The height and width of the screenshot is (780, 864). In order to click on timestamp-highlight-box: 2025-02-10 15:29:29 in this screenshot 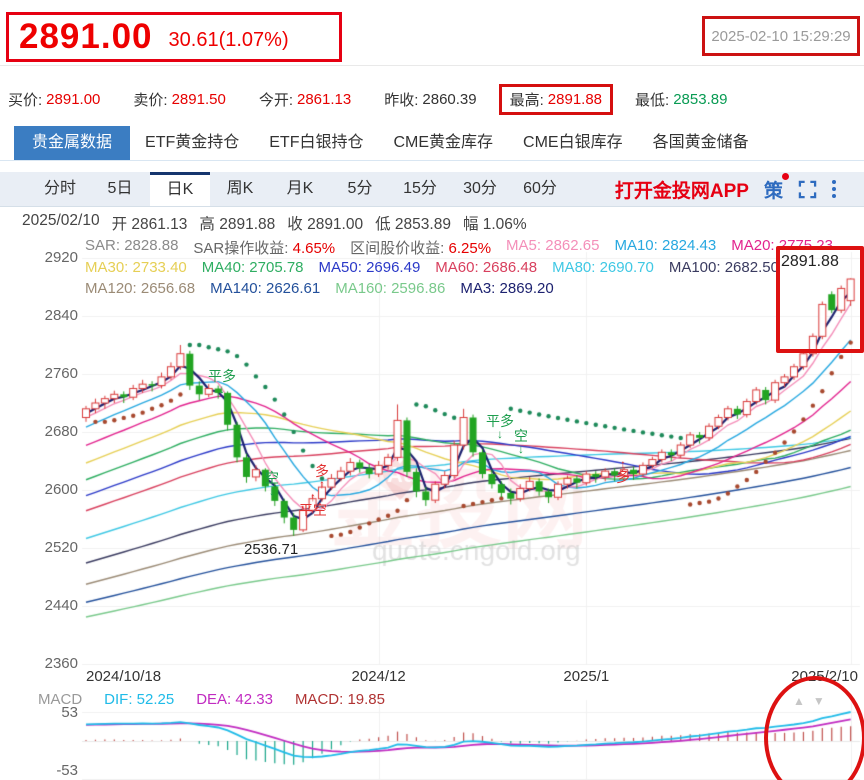, I will do `click(781, 36)`.